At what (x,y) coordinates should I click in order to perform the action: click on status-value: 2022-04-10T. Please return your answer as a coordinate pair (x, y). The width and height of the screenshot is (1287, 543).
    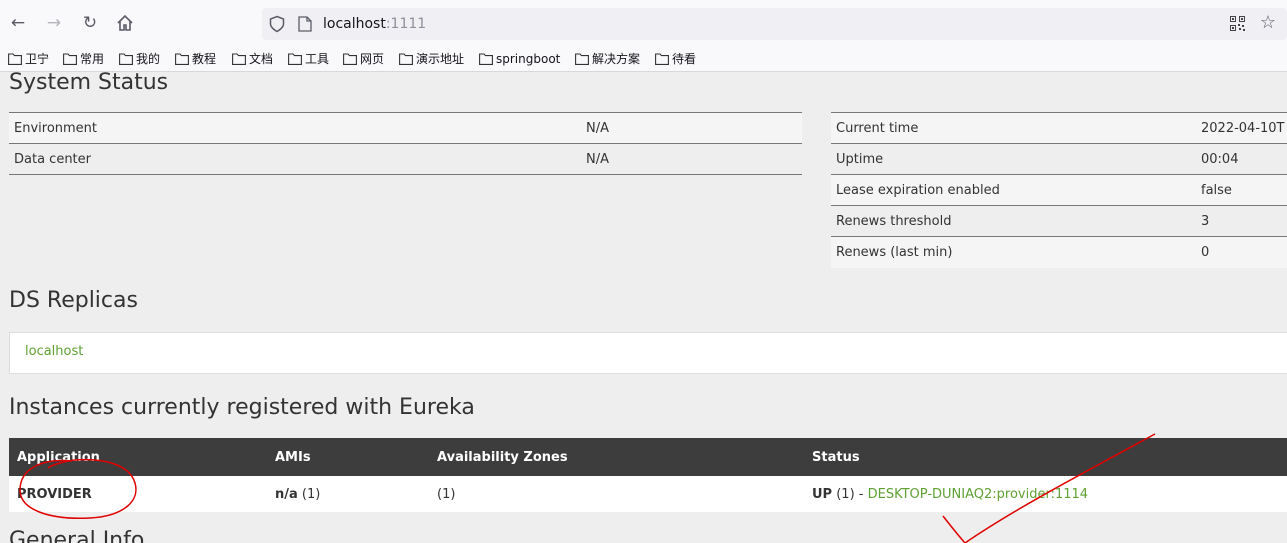
    Looking at the image, I should click on (1241, 128).